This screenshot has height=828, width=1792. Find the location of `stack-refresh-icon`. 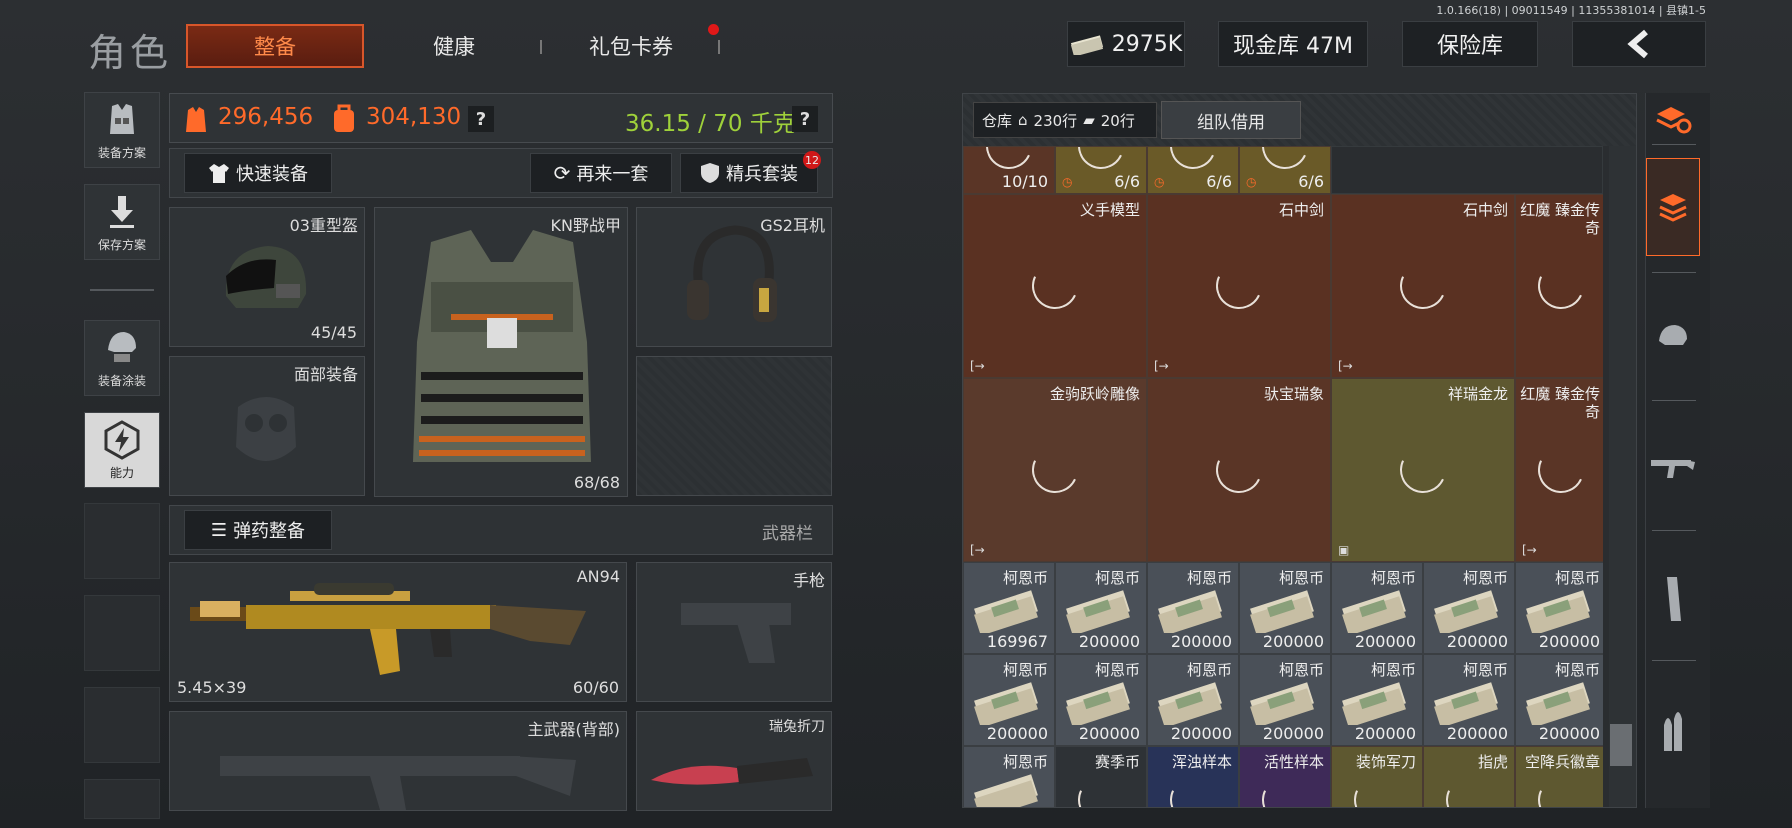

stack-refresh-icon is located at coordinates (1674, 120).